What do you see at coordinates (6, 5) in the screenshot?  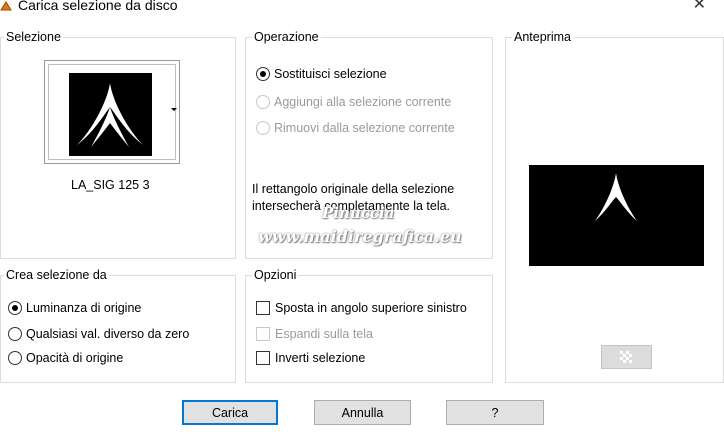 I see `app-icon` at bounding box center [6, 5].